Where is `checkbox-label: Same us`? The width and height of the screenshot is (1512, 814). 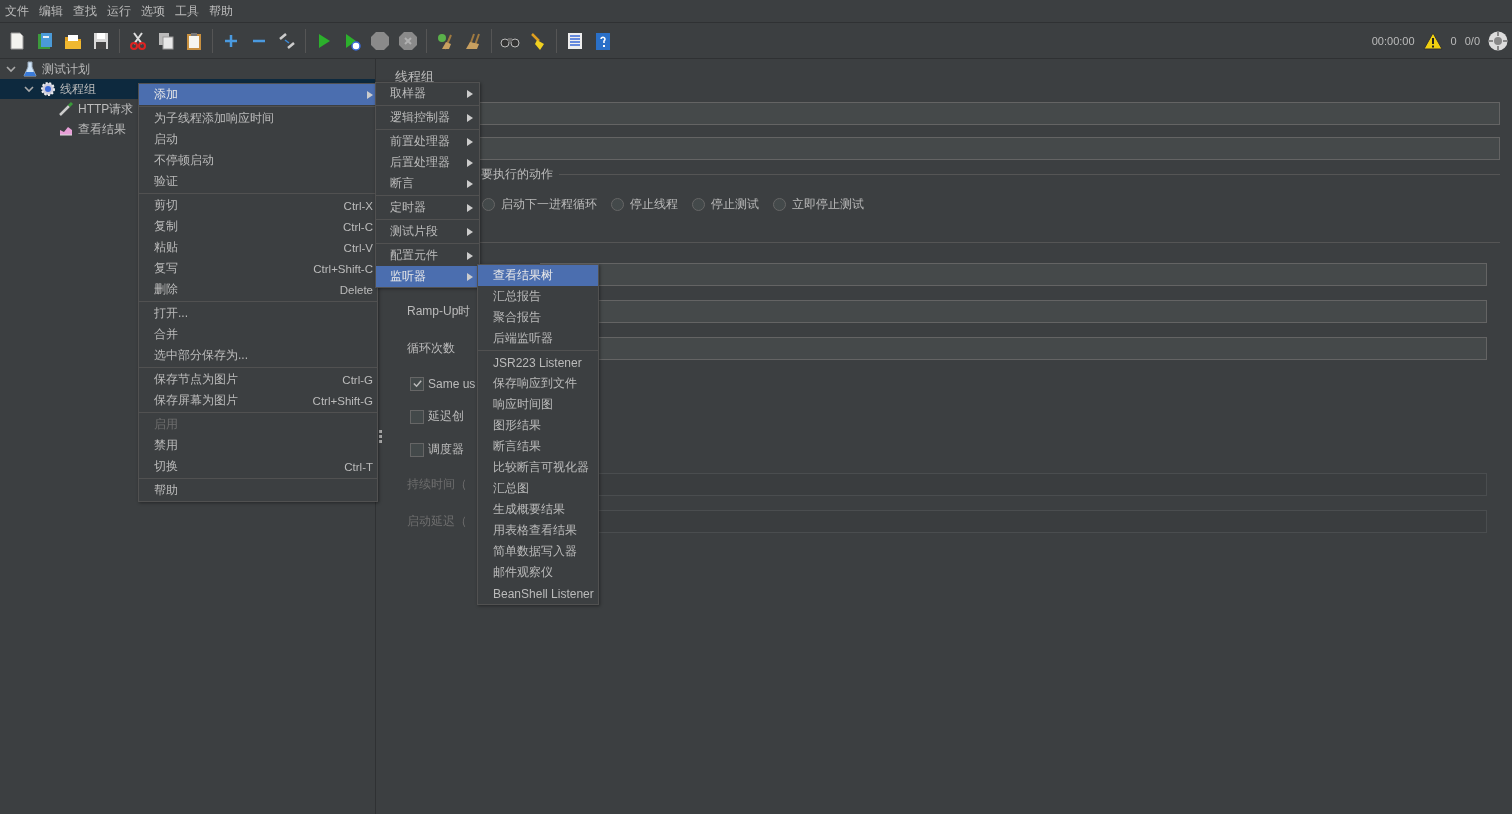
checkbox-label: Same us is located at coordinates (452, 383).